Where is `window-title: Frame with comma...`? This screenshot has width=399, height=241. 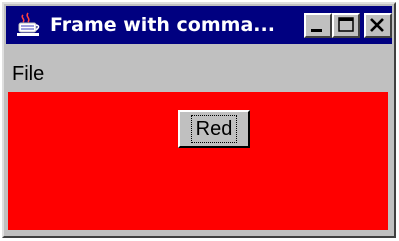
window-title: Frame with comma... is located at coordinates (162, 25).